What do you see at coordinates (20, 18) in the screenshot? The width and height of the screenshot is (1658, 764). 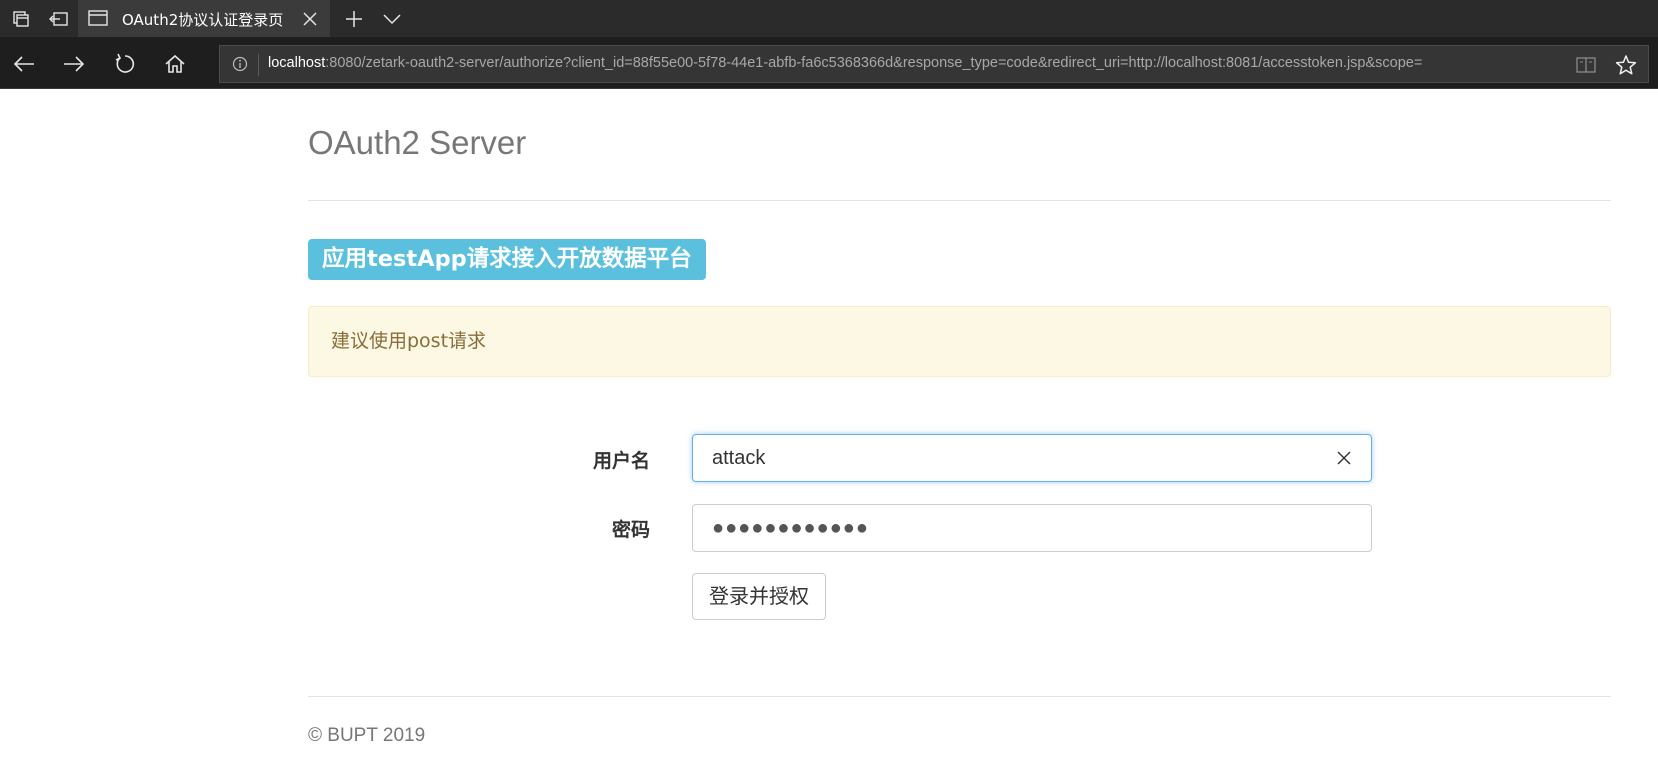 I see `tab-set-aside-icon` at bounding box center [20, 18].